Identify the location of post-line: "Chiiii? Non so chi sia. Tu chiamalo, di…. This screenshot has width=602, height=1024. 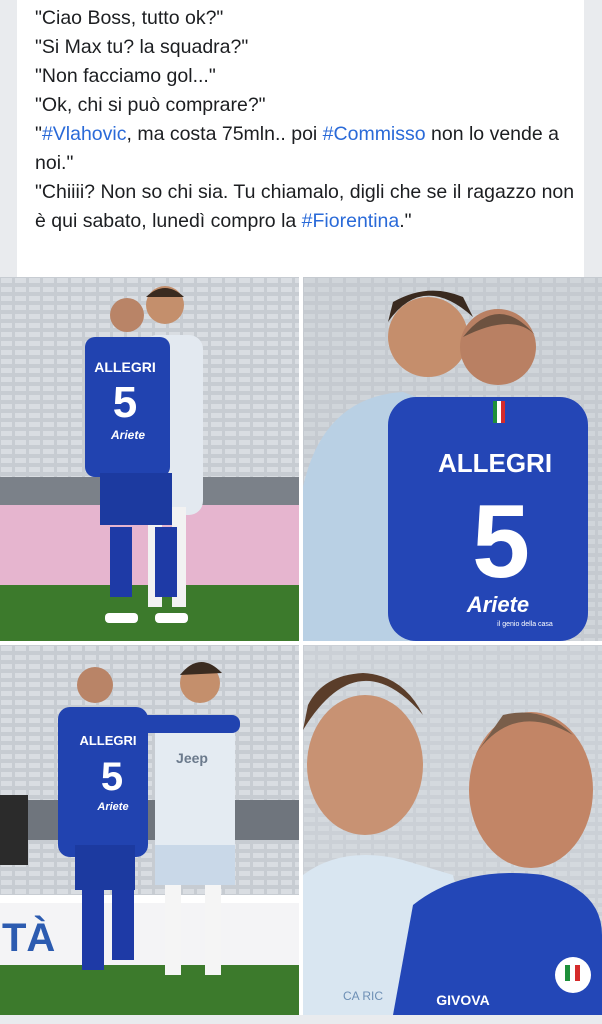
(305, 207).